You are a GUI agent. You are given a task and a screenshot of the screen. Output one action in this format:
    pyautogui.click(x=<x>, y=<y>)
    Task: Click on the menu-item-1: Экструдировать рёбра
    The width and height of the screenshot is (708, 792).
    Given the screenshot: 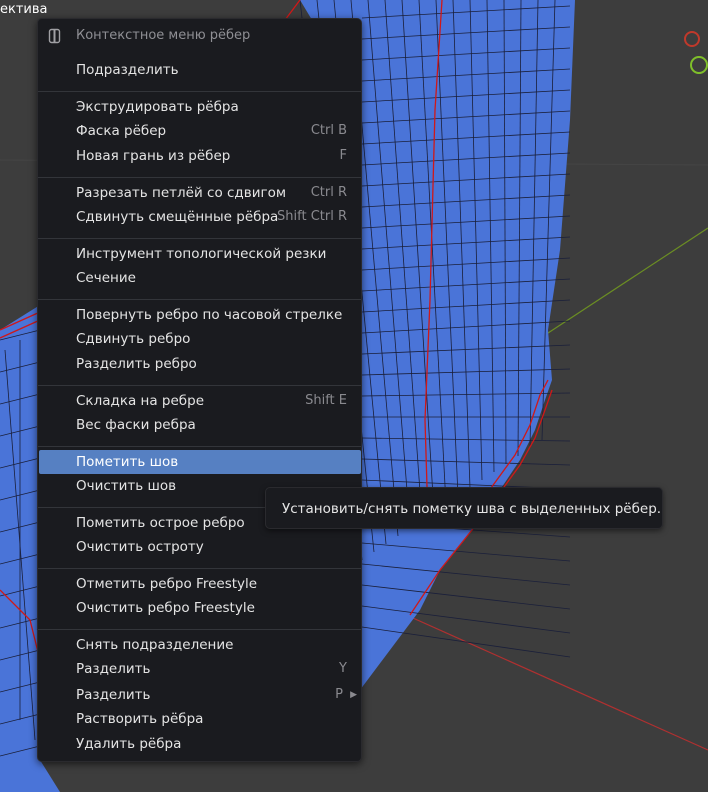 What is the action you would take?
    pyautogui.click(x=200, y=107)
    